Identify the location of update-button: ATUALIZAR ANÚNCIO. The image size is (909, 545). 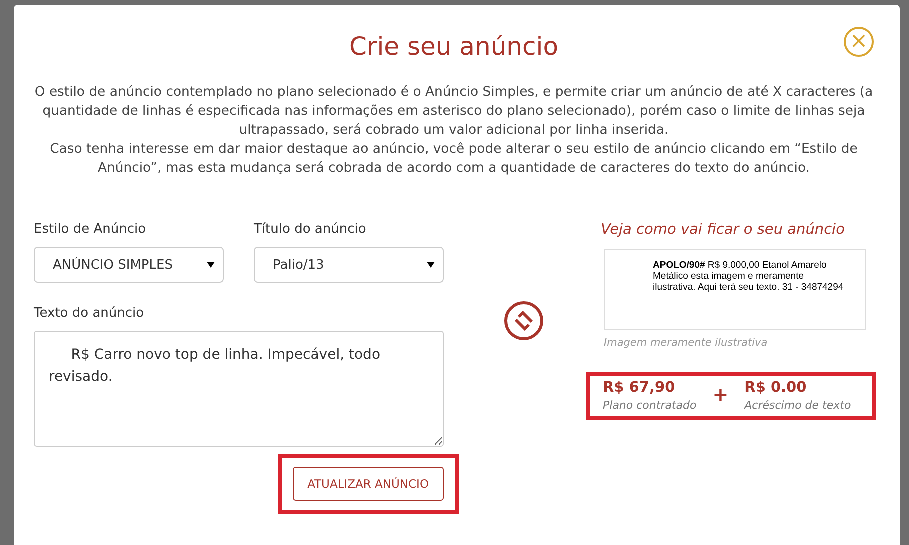
(368, 484).